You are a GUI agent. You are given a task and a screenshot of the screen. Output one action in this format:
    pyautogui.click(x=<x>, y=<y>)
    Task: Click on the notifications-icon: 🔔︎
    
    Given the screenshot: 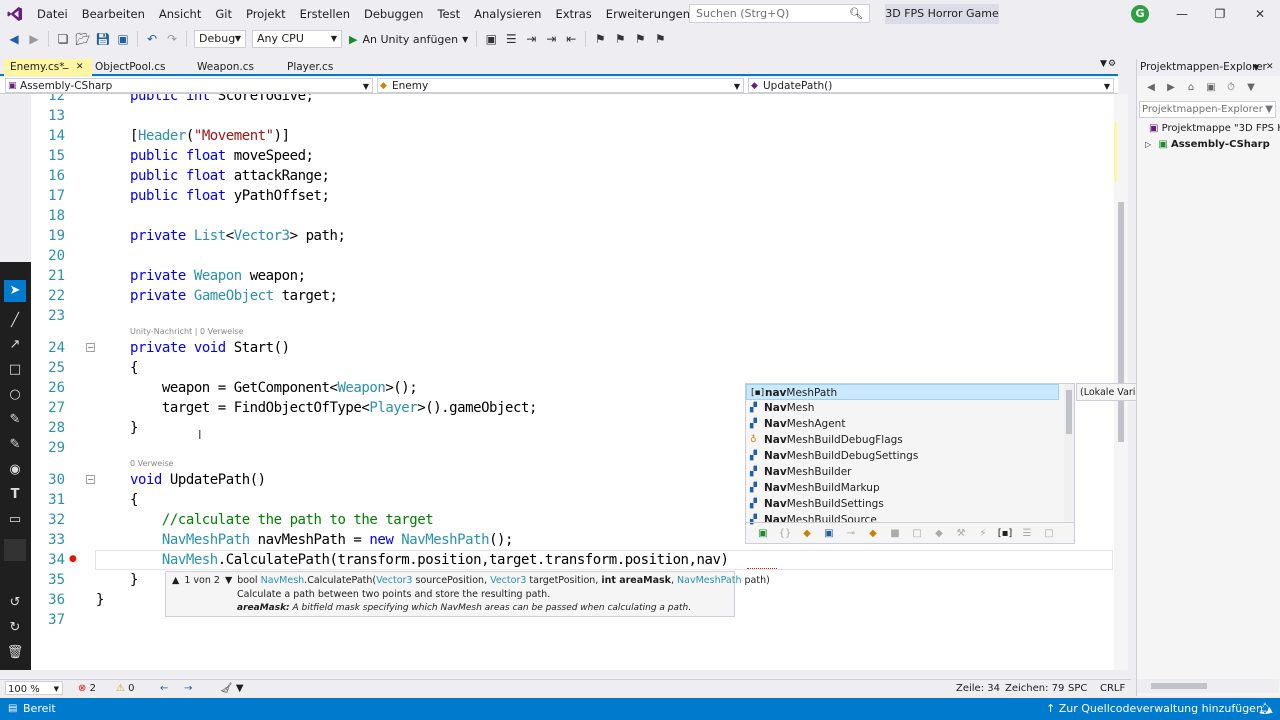 What is the action you would take?
    pyautogui.click(x=1265, y=709)
    